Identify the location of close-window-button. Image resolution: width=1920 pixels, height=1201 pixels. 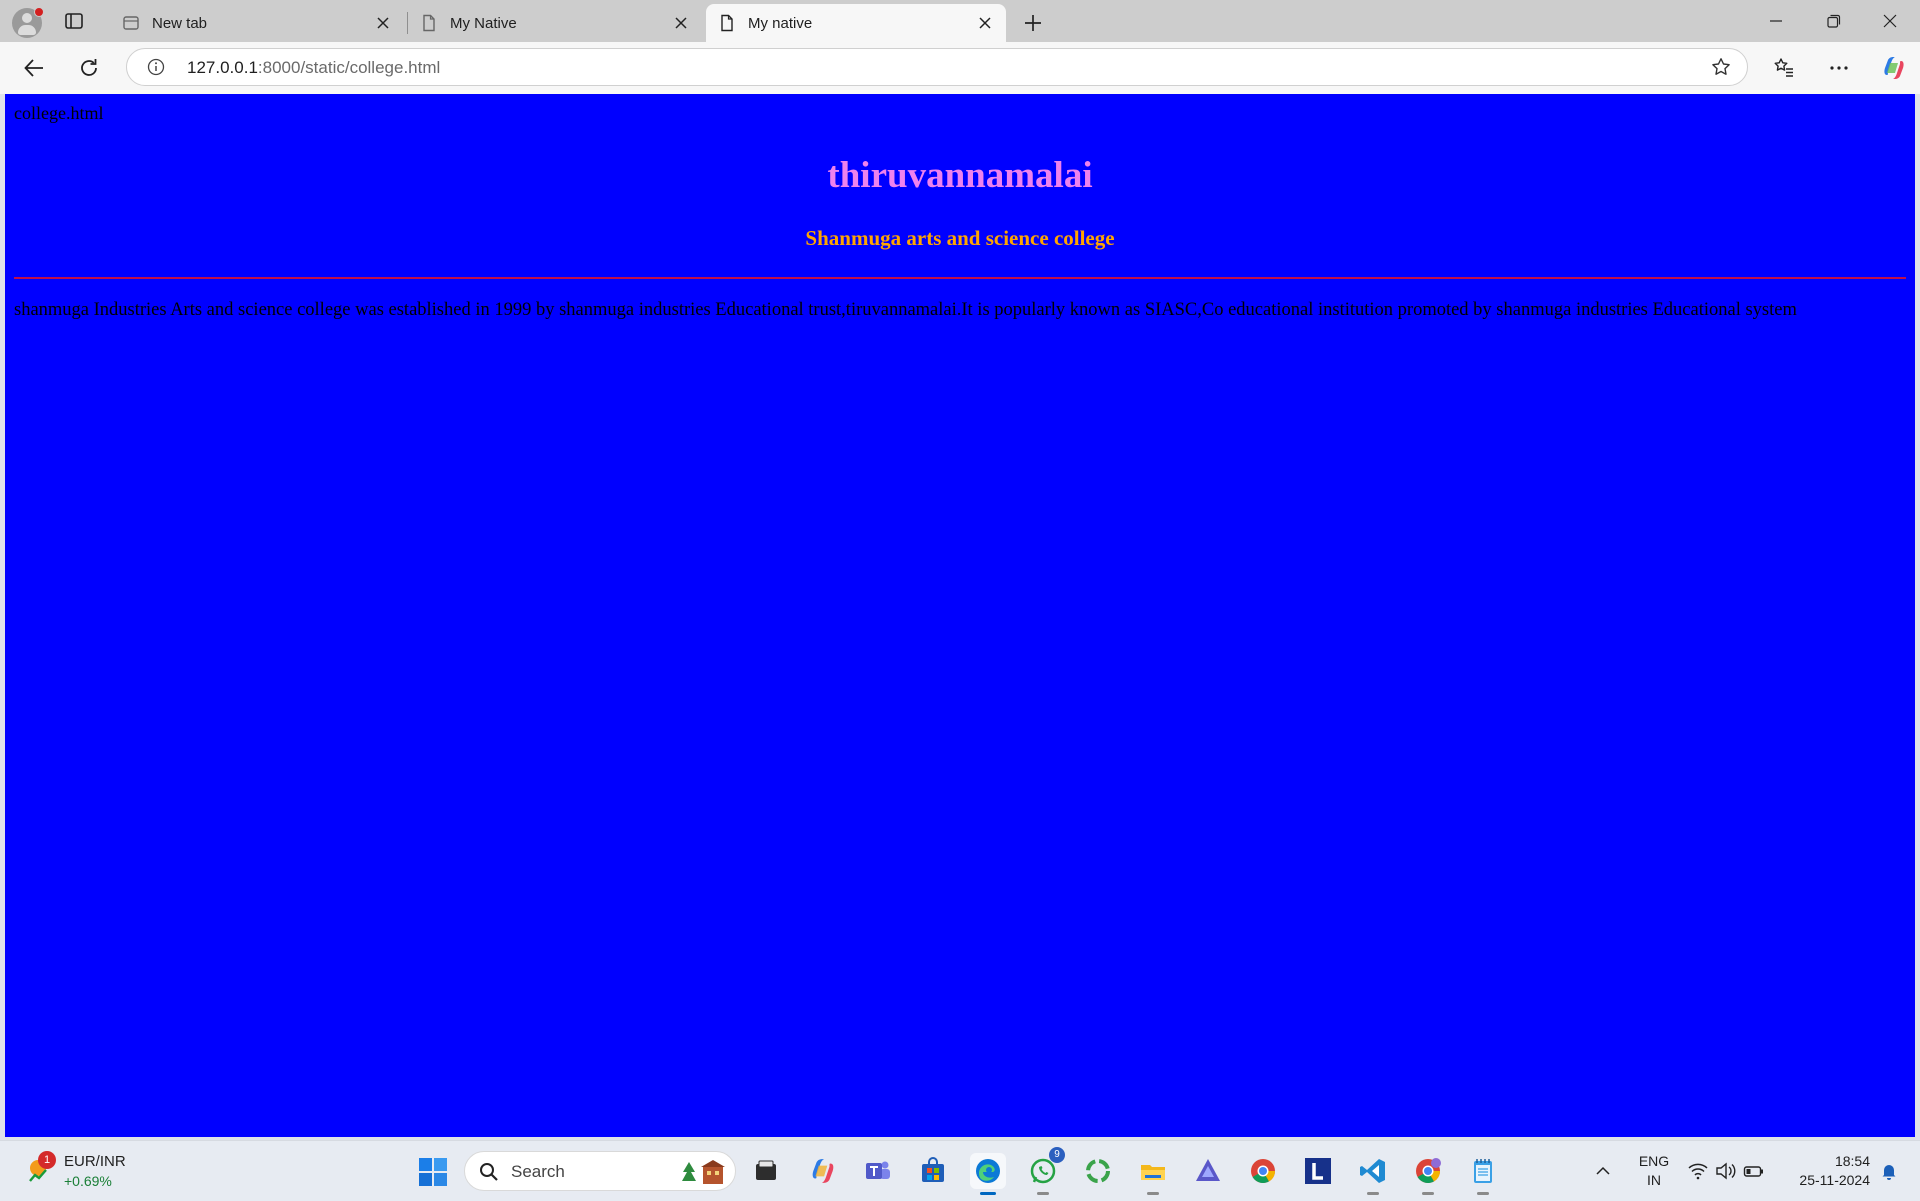
(1890, 21).